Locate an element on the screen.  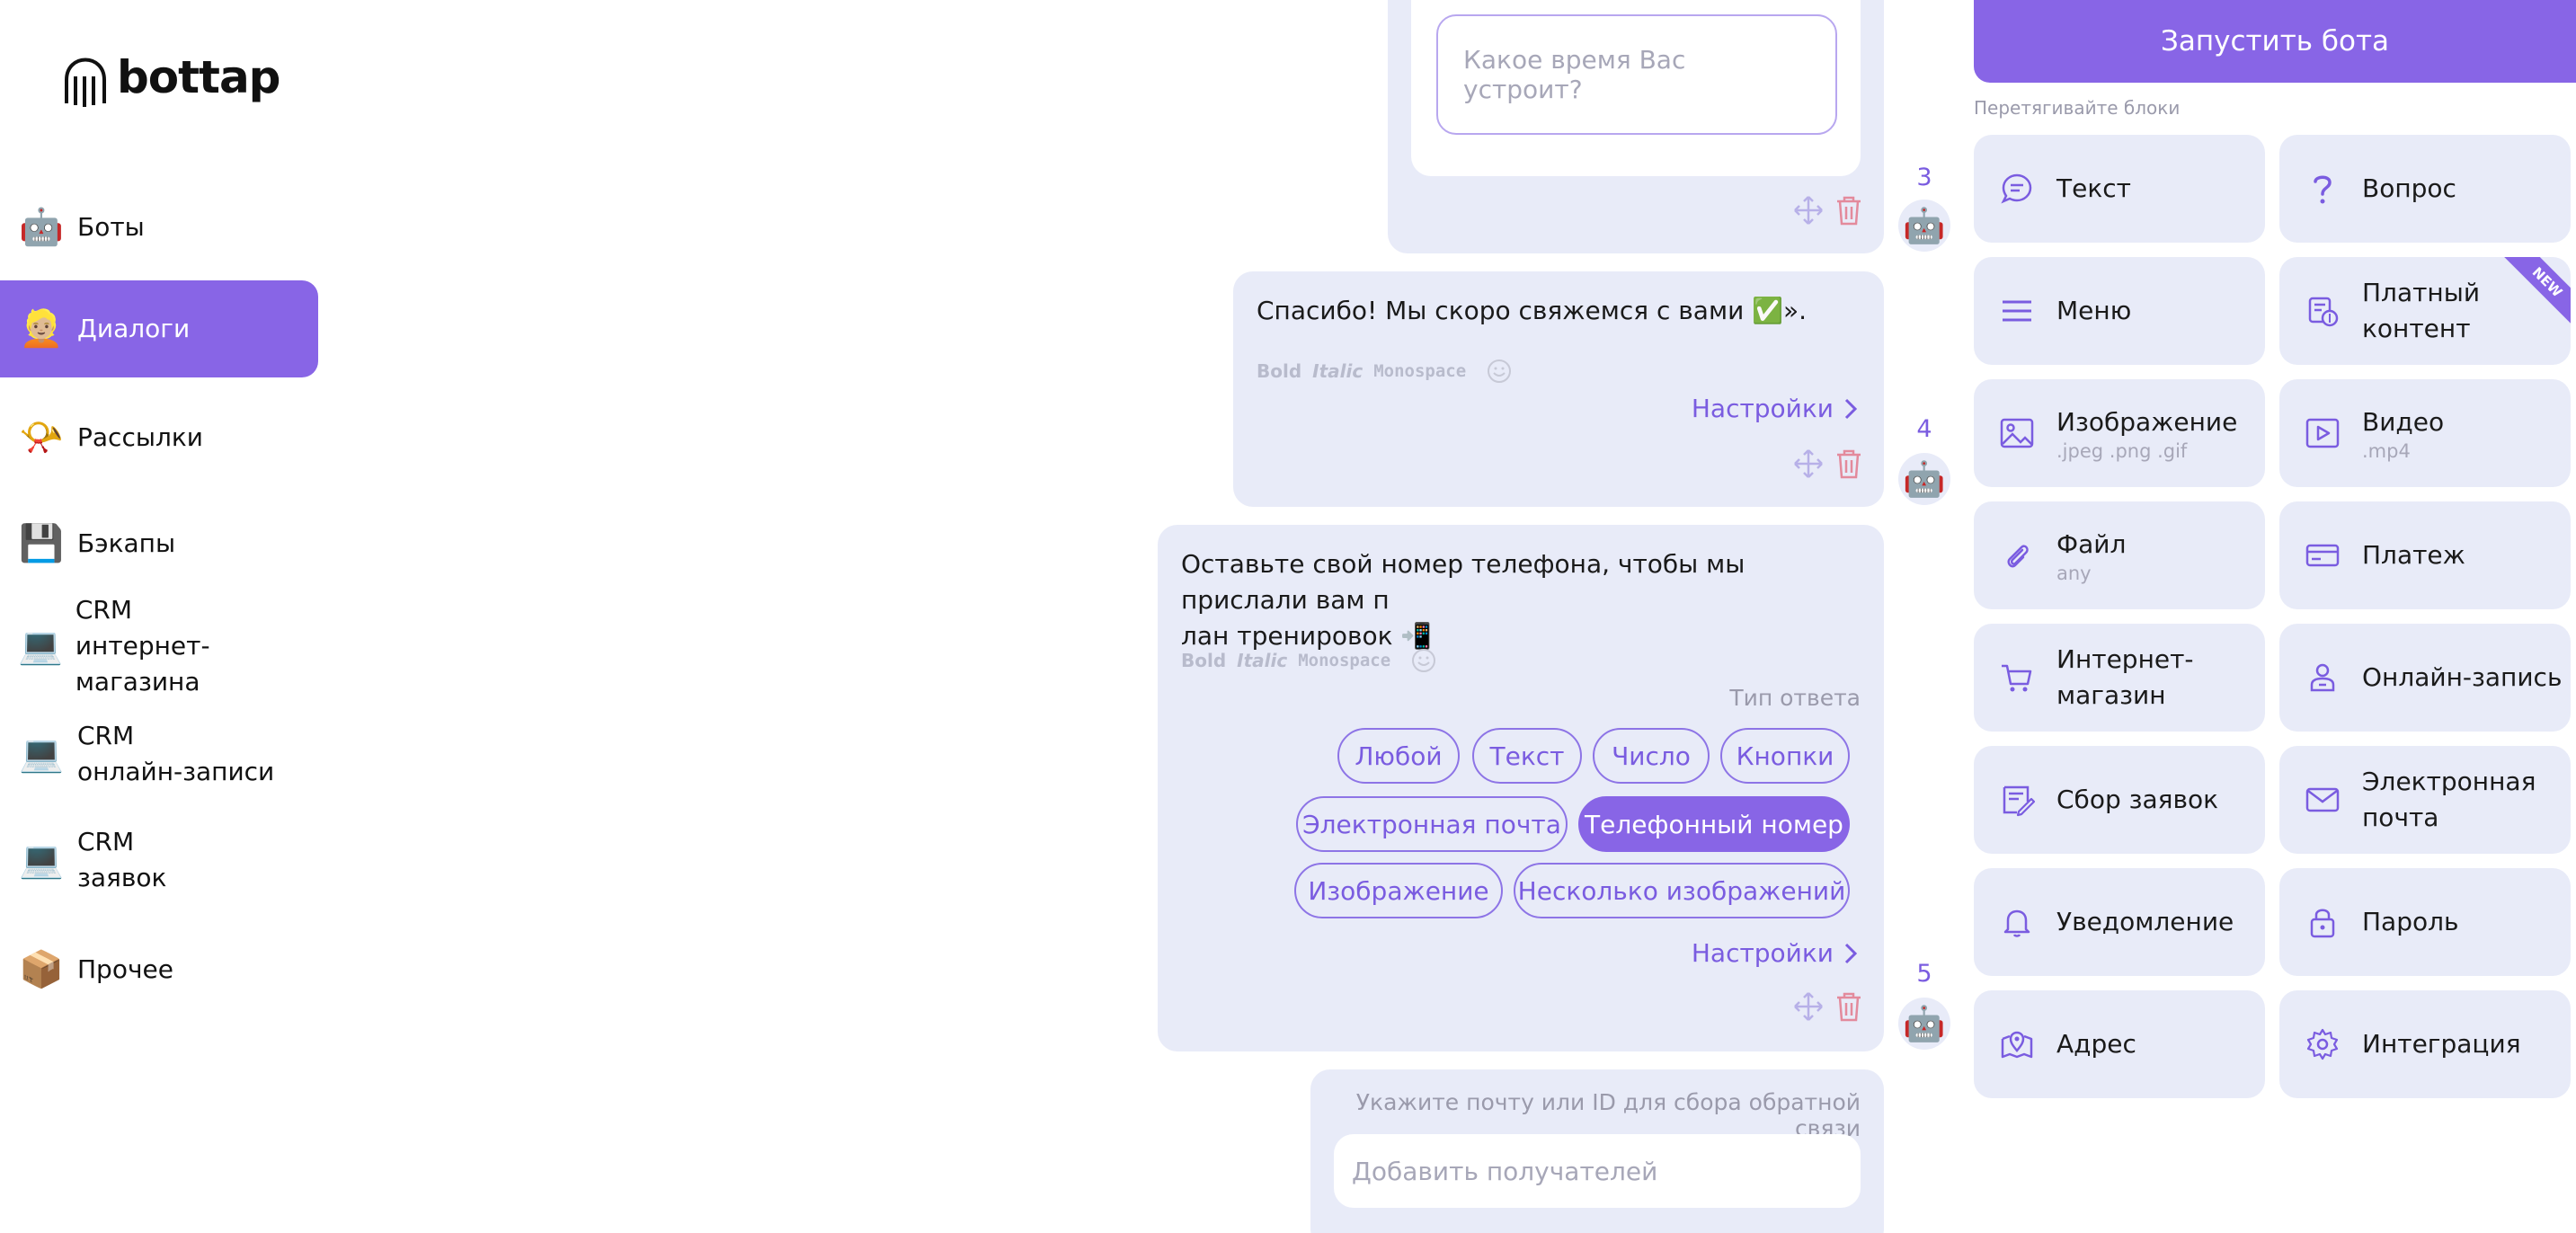
block-label: Электронная почта is located at coordinates (2449, 799).